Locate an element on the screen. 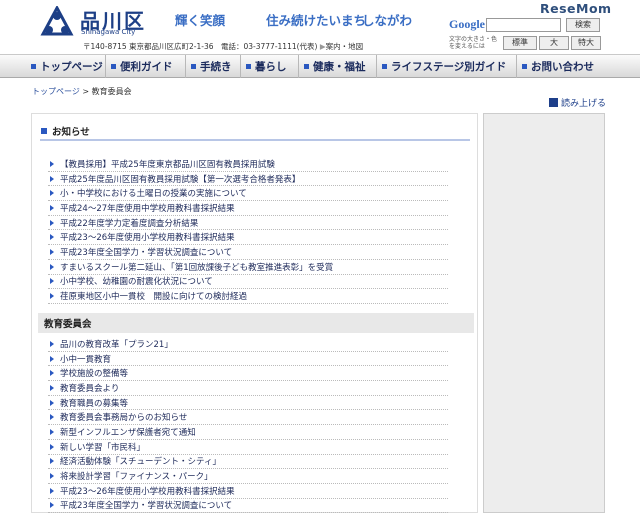 This screenshot has height=513, width=640. list-item-label: 平成22年度学力定着度調査分析結果 is located at coordinates (129, 223).